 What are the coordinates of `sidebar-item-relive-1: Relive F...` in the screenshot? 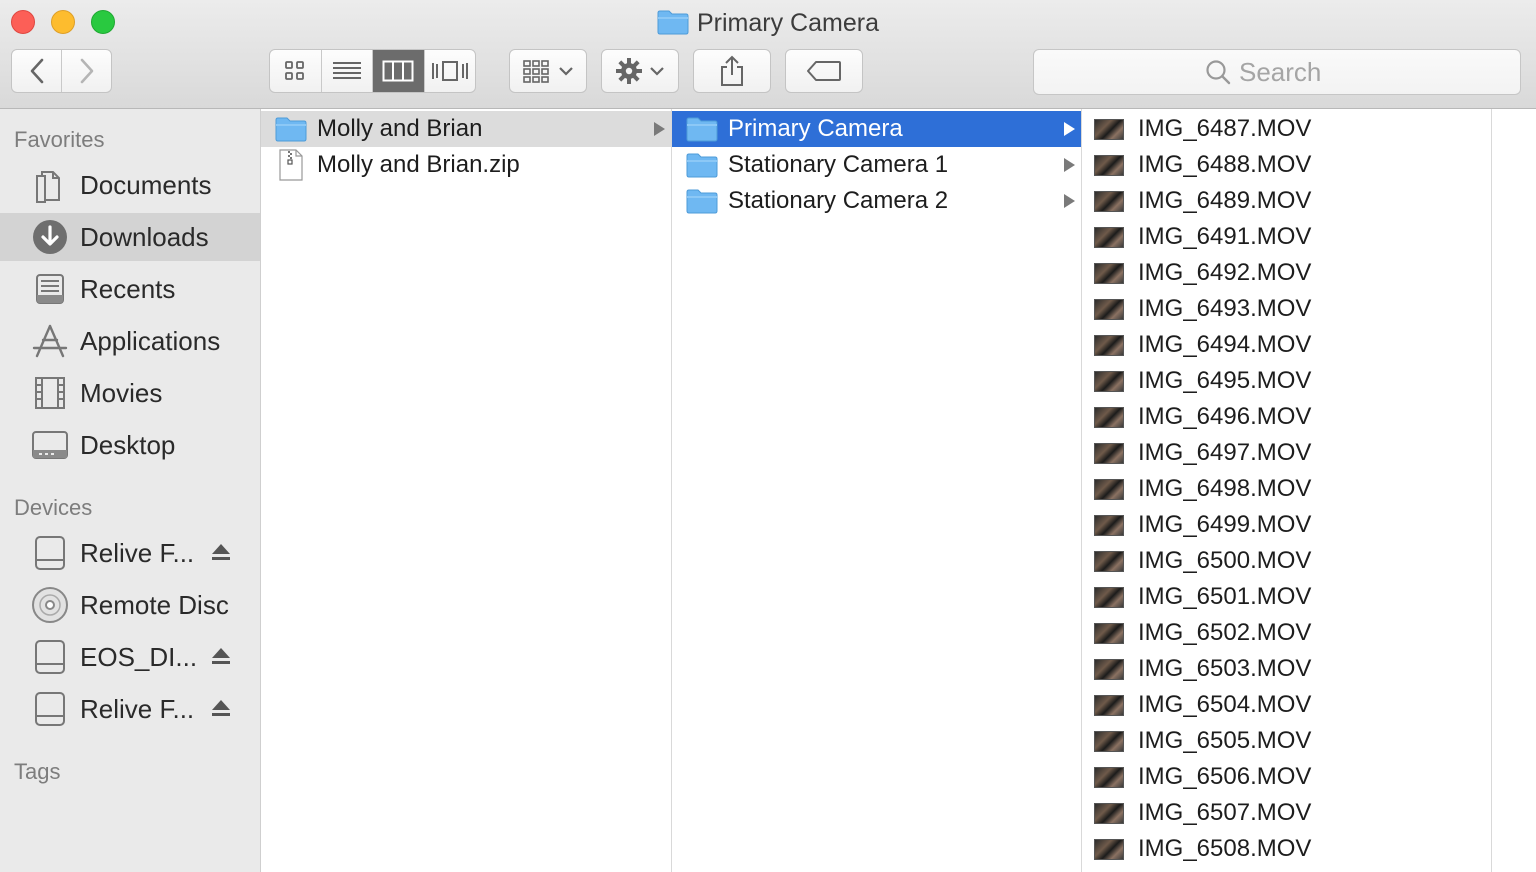 It's located at (130, 553).